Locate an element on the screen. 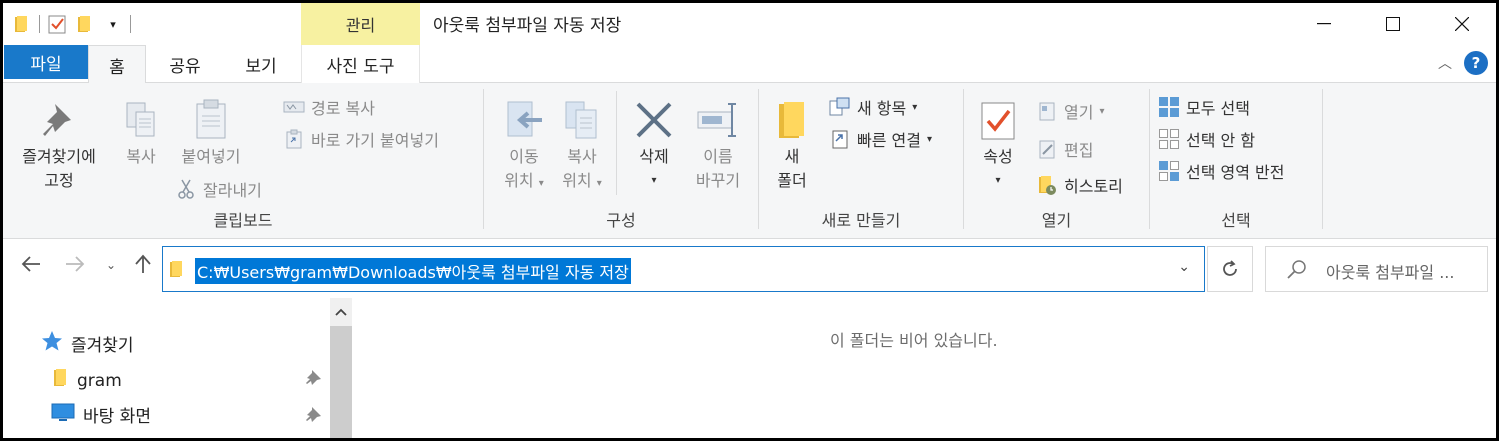 The image size is (1499, 441). back-button is located at coordinates (31, 266).